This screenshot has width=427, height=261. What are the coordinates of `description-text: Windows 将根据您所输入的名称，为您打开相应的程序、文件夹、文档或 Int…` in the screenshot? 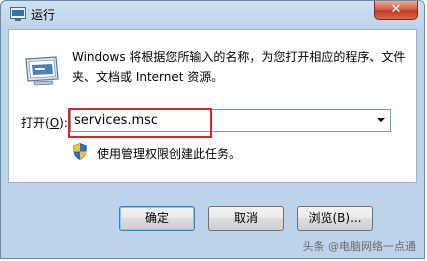 It's located at (239, 67).